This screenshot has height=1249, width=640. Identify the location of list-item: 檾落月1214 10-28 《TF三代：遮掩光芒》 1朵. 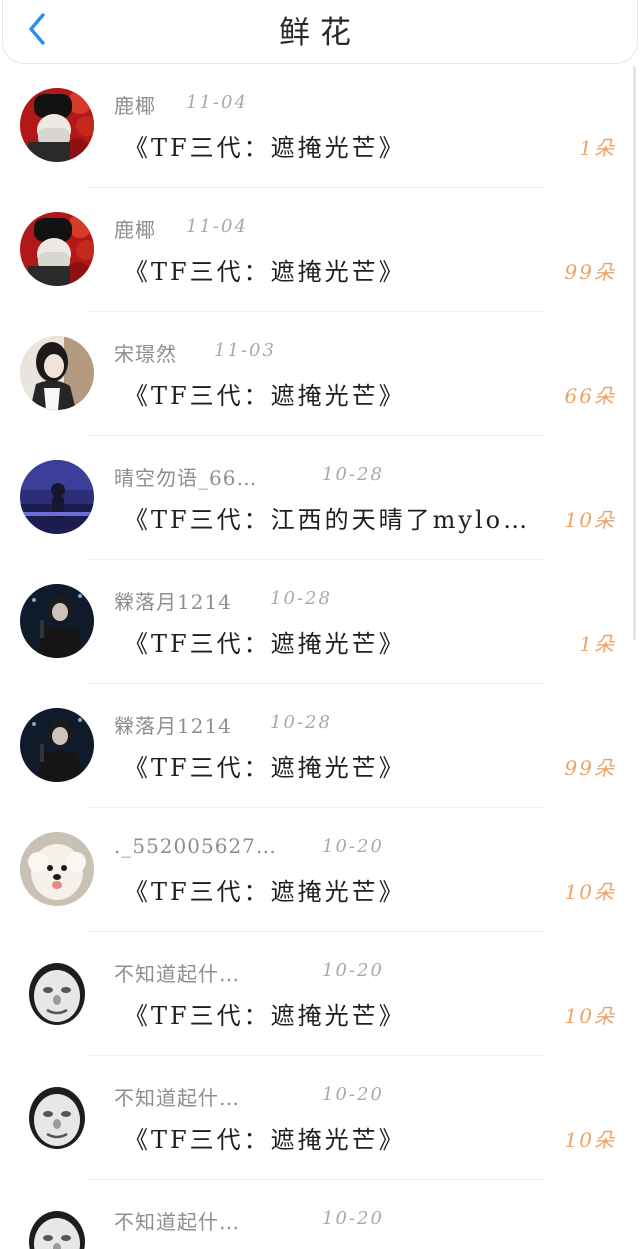
(320, 622).